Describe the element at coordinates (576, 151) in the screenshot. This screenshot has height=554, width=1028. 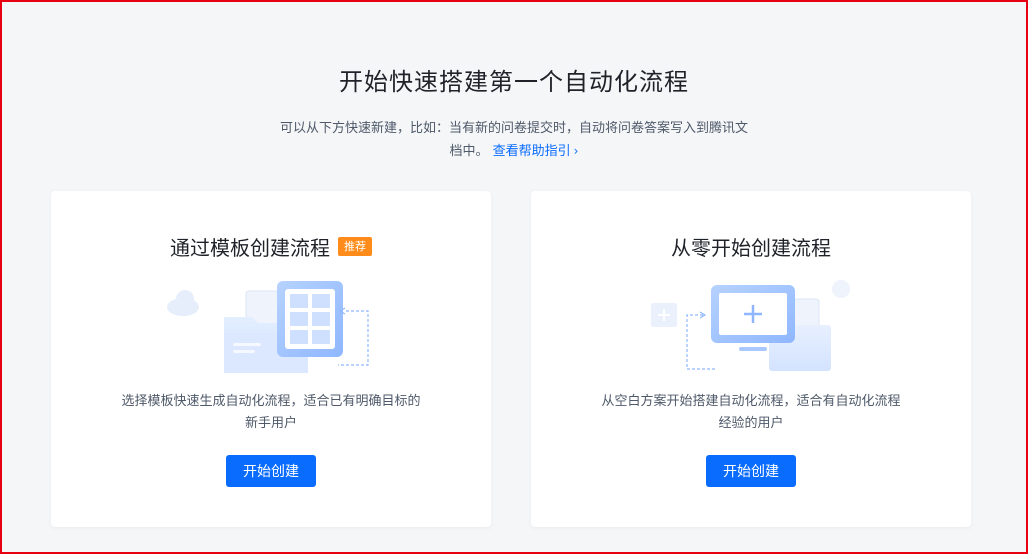
I see `chevron-right-icon: ›` at that location.